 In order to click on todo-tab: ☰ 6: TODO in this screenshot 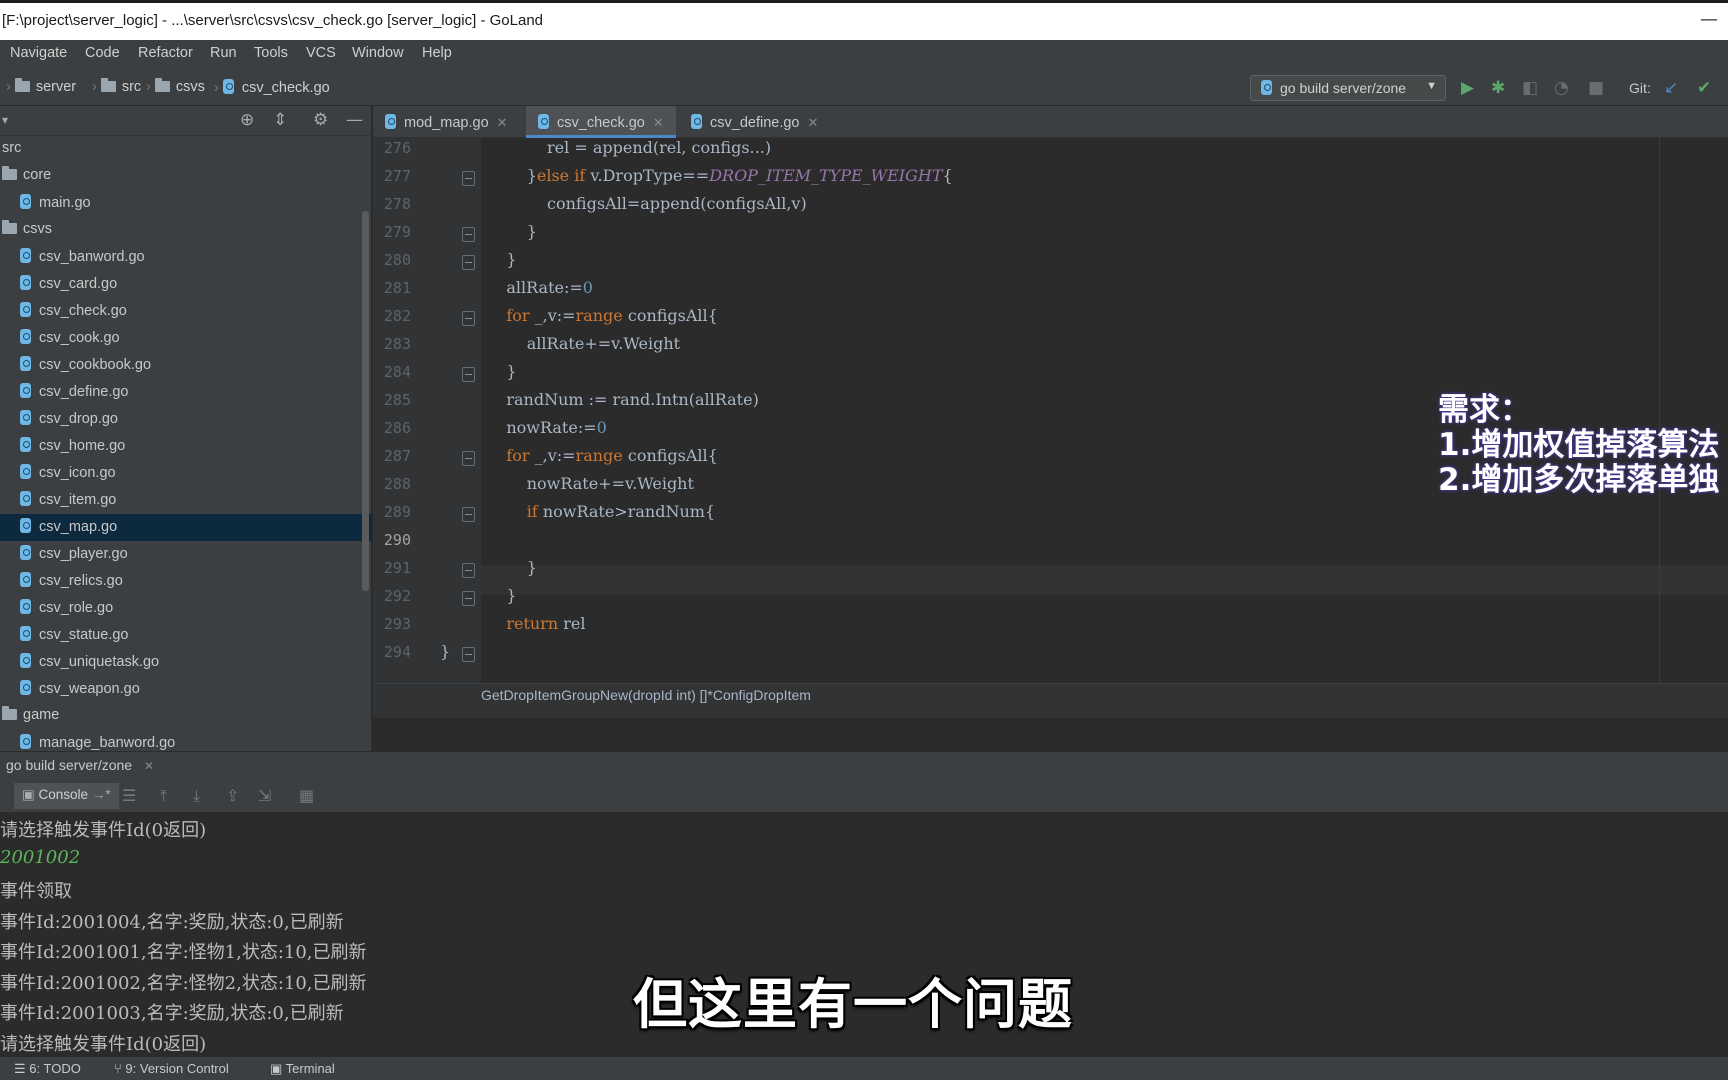, I will do `click(47, 1069)`.